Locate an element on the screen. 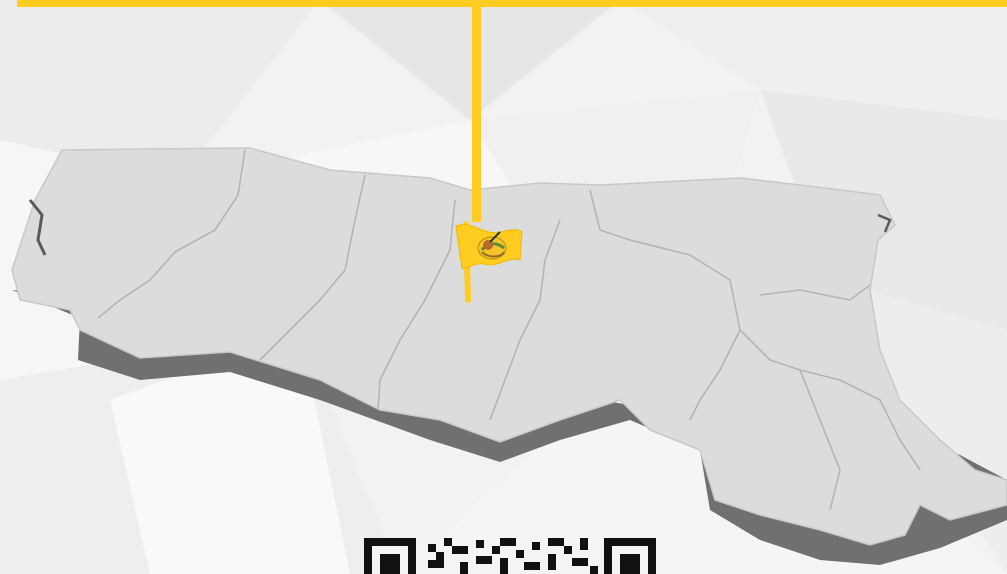 The width and height of the screenshot is (1007, 574). flag-with-emblem-icon is located at coordinates (488, 261).